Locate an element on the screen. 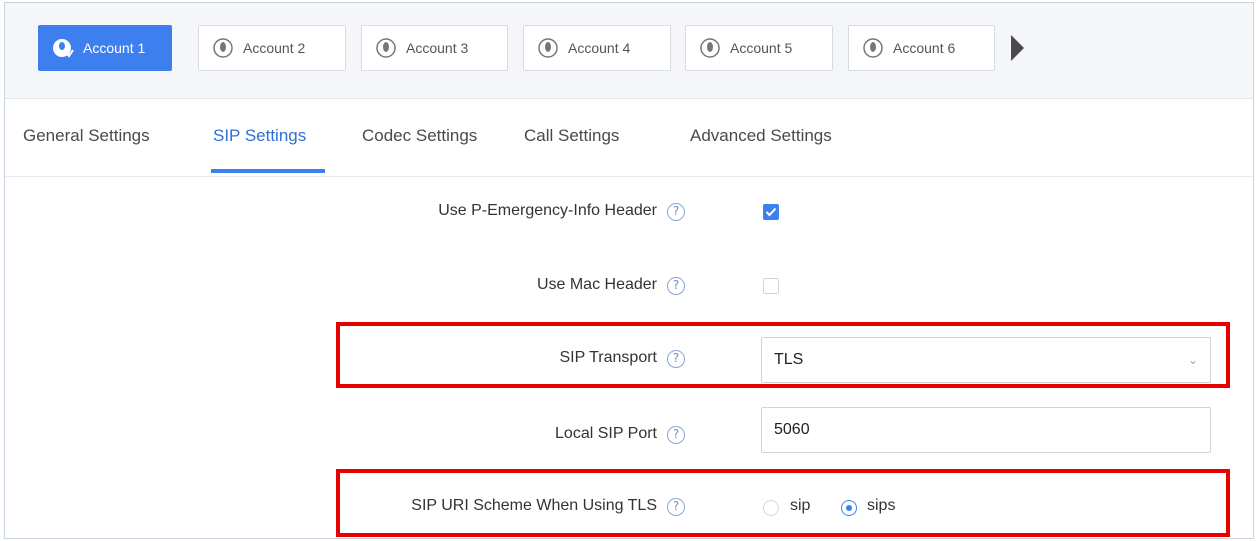  local-sip-port-input: 5060 is located at coordinates (986, 430).